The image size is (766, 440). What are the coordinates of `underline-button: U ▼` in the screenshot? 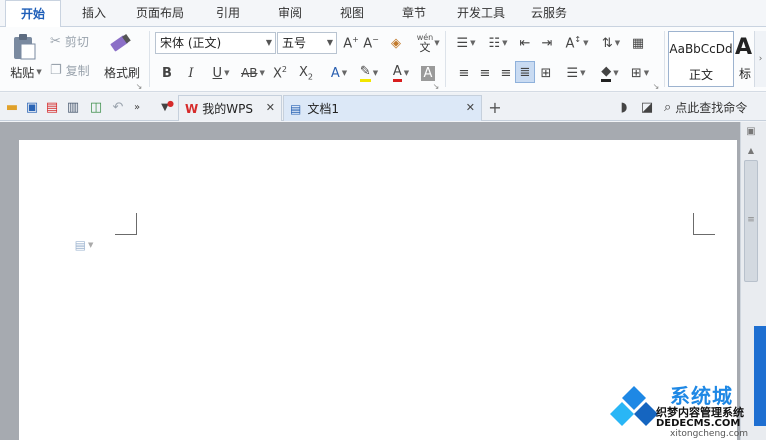 It's located at (221, 73).